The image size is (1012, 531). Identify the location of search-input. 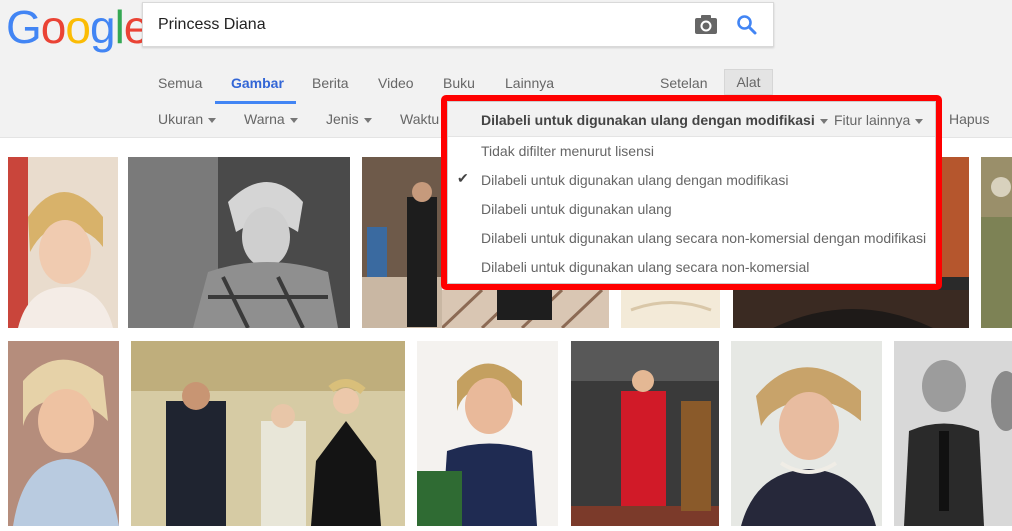
(408, 25).